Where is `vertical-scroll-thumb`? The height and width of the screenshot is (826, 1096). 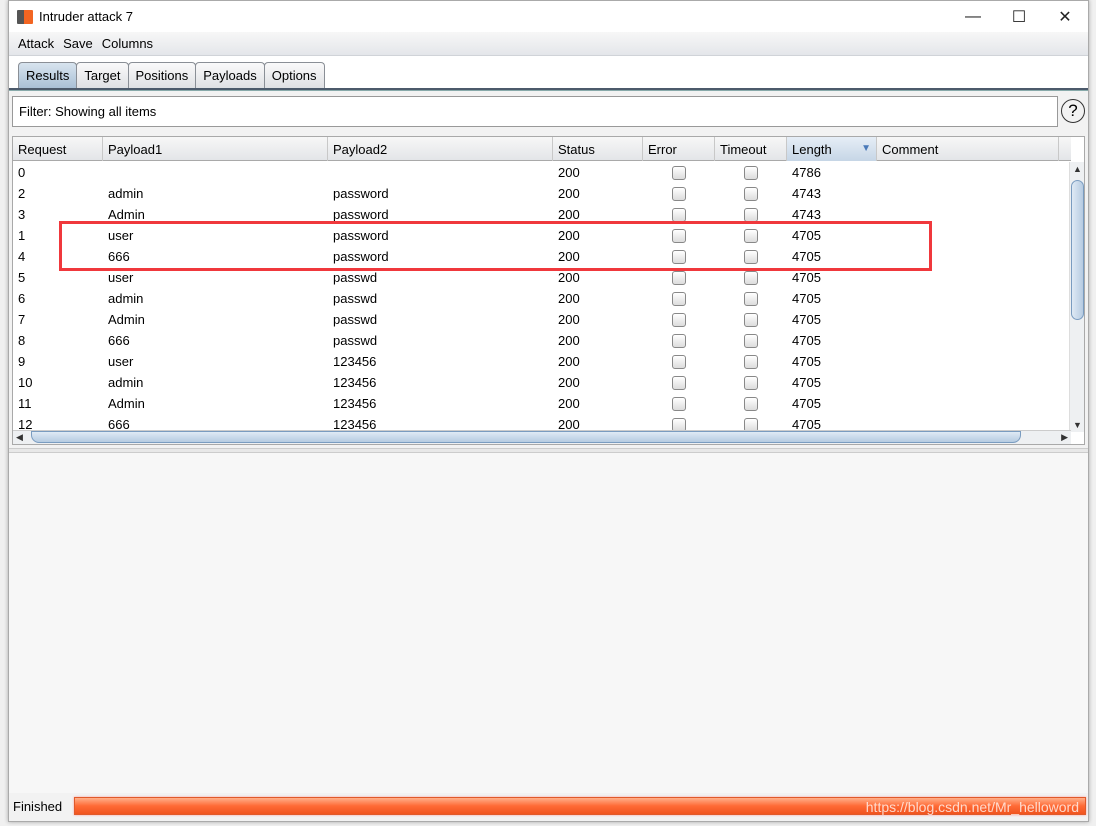 vertical-scroll-thumb is located at coordinates (1077, 250).